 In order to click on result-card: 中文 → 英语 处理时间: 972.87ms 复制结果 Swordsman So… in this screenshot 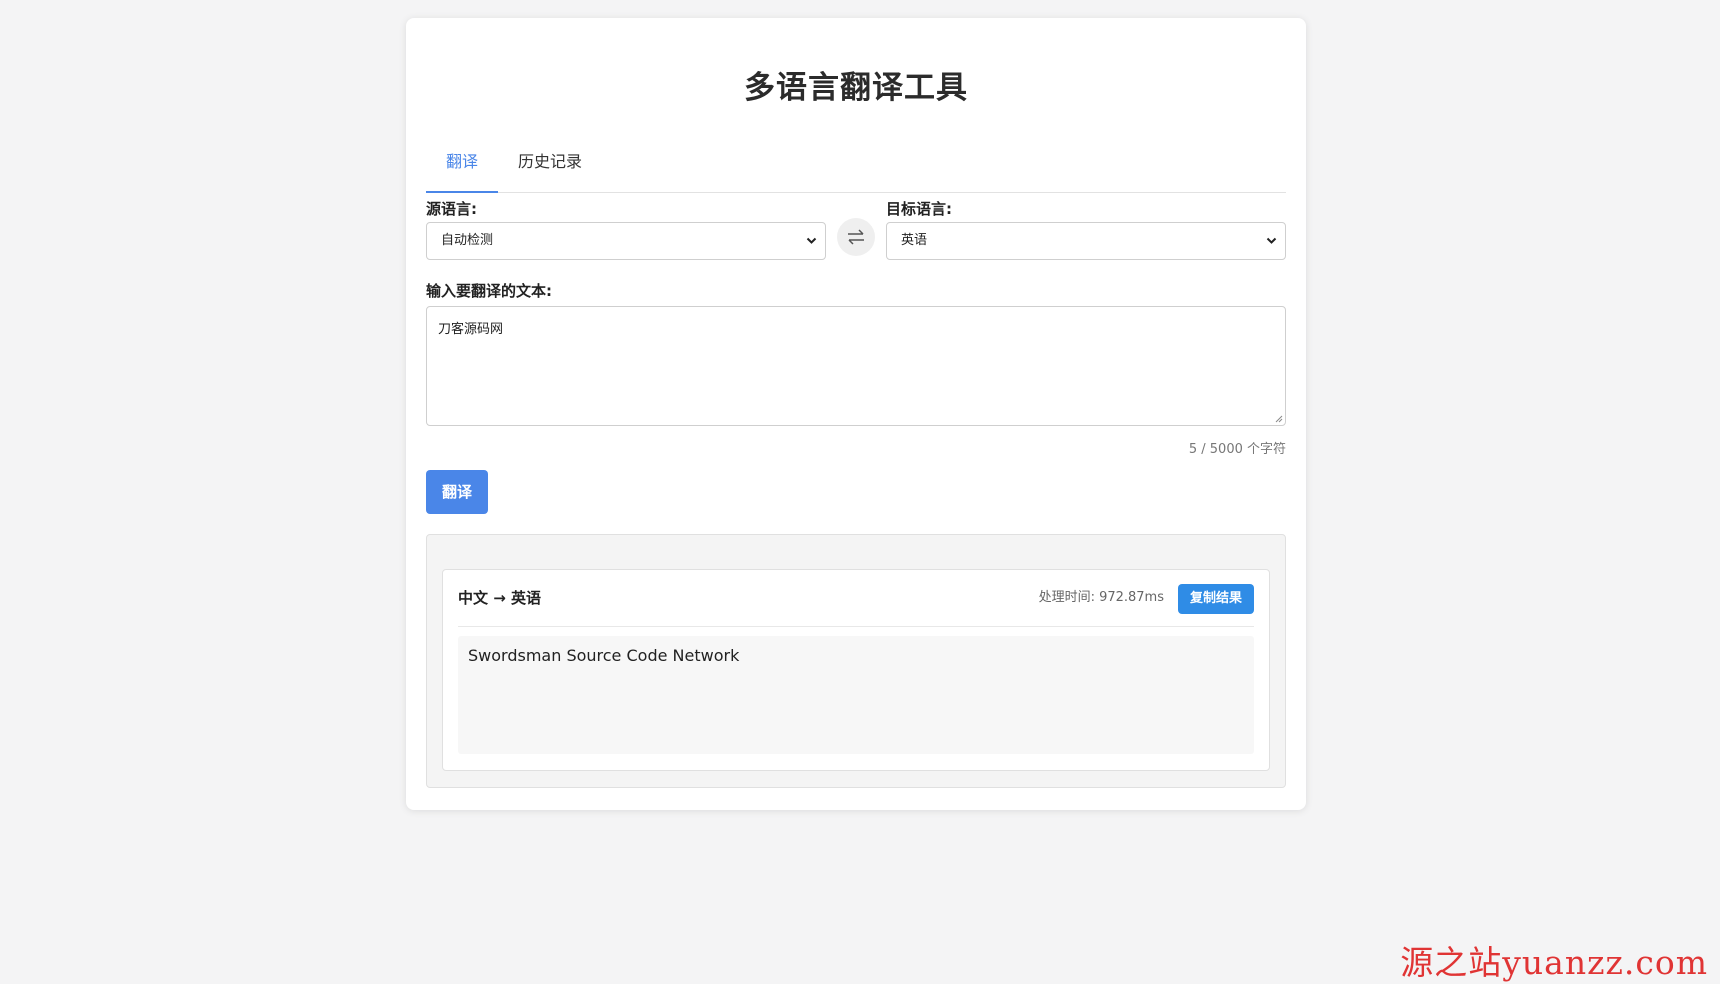, I will do `click(856, 670)`.